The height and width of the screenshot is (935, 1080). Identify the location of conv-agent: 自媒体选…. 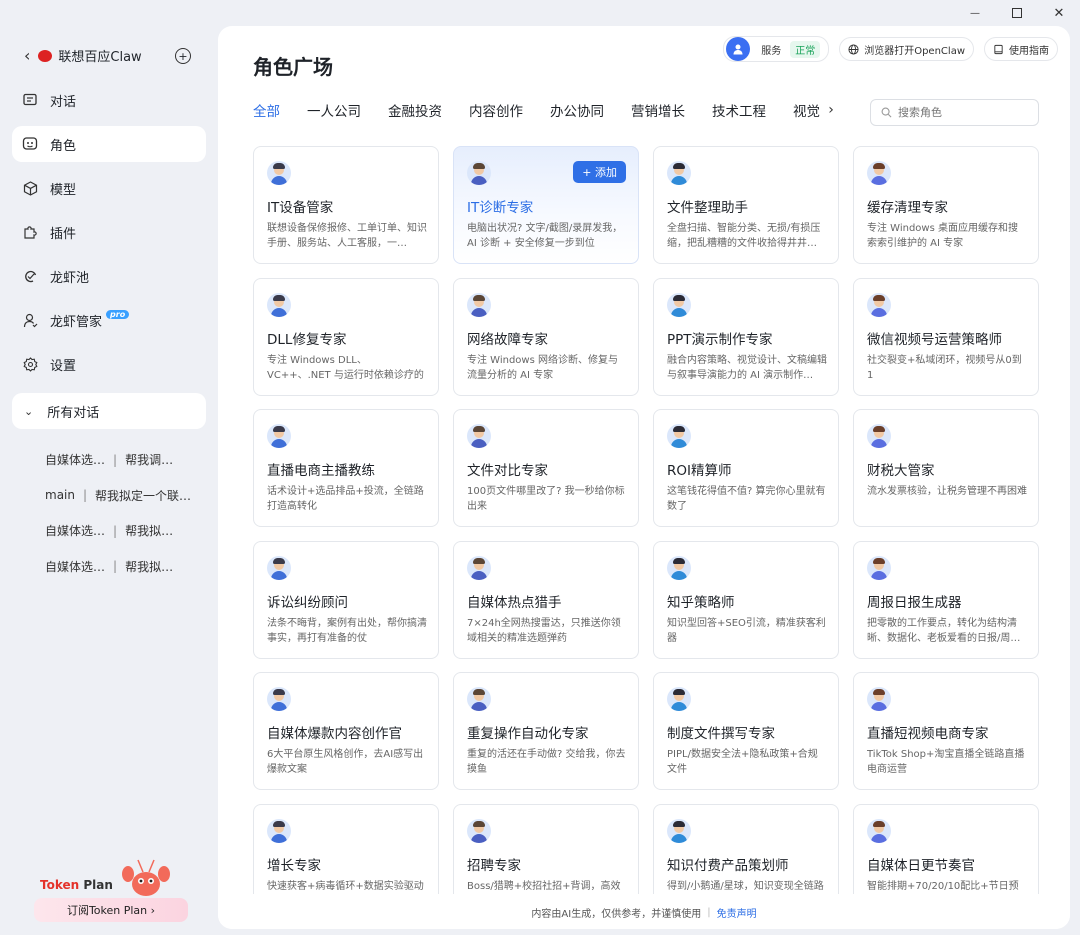
(75, 531).